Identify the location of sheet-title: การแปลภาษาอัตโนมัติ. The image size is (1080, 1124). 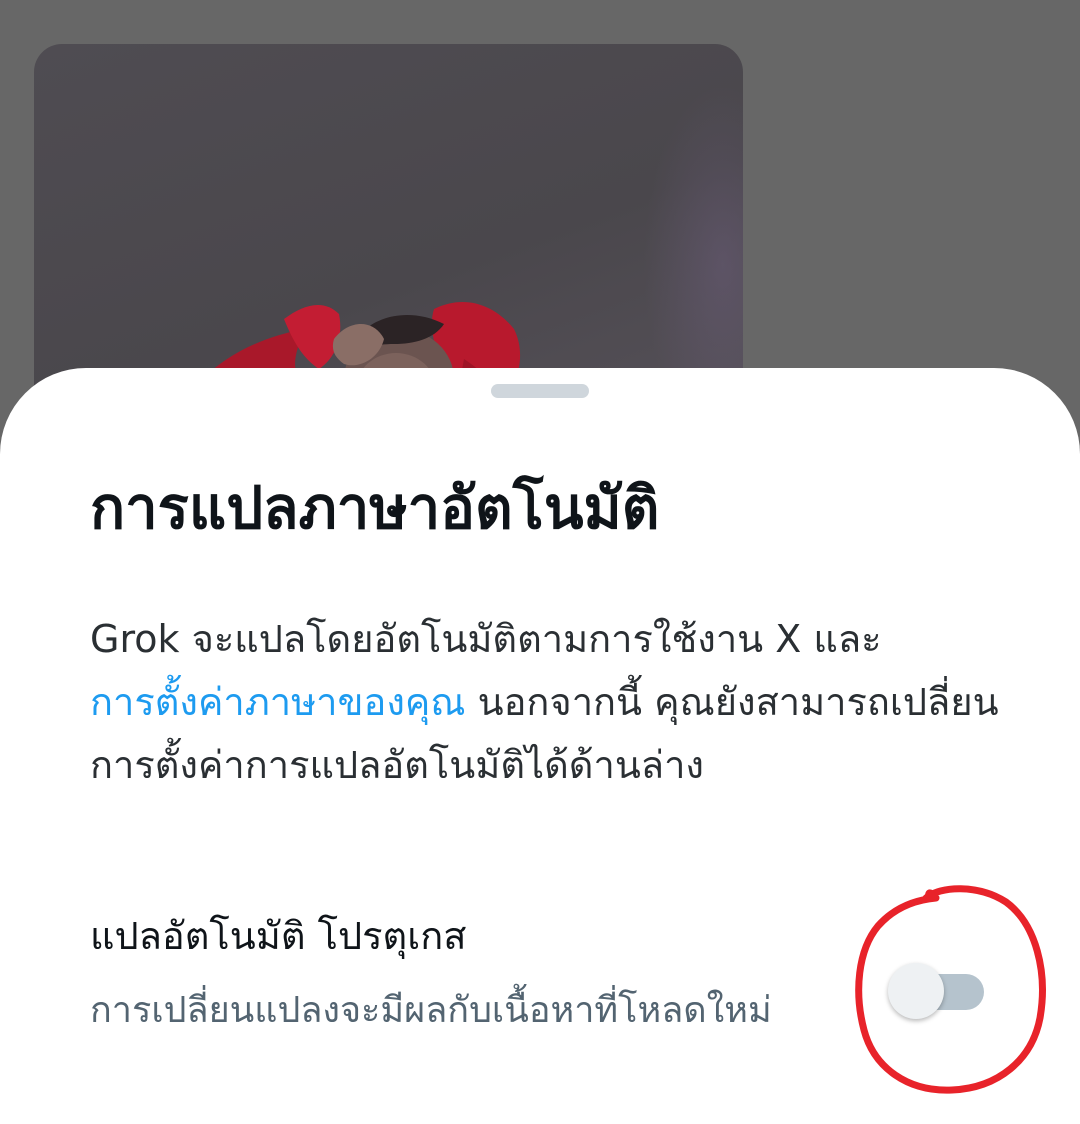
(375, 508).